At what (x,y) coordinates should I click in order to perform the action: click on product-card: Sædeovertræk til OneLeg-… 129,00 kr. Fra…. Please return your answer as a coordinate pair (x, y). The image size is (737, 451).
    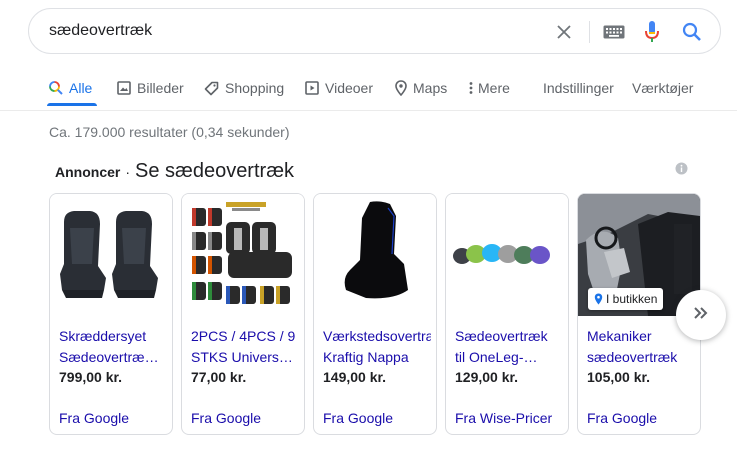
    Looking at the image, I should click on (507, 314).